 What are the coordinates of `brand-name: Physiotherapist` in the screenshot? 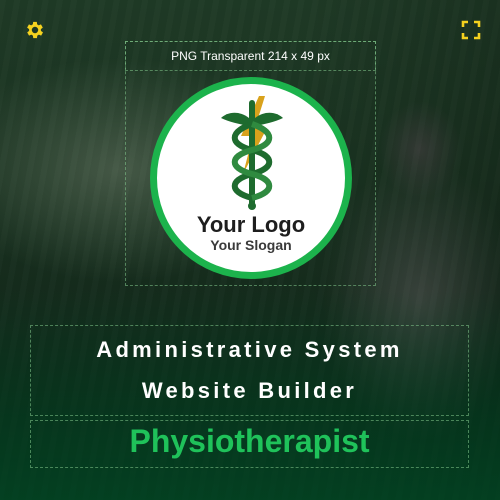 It's located at (249, 441).